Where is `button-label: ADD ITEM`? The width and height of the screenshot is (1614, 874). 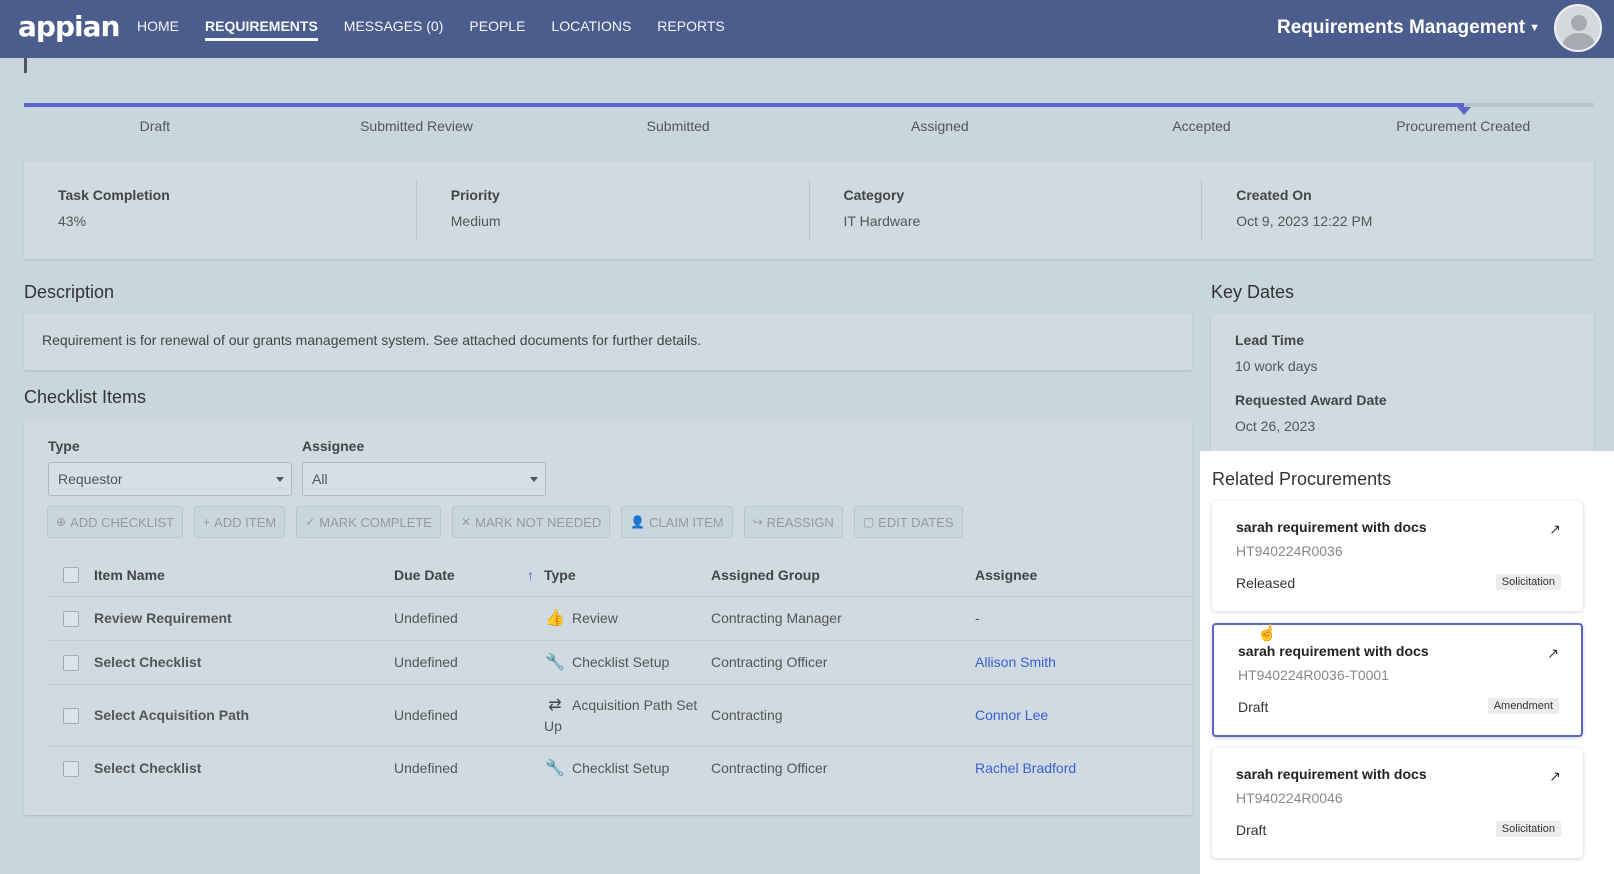 button-label: ADD ITEM is located at coordinates (245, 522).